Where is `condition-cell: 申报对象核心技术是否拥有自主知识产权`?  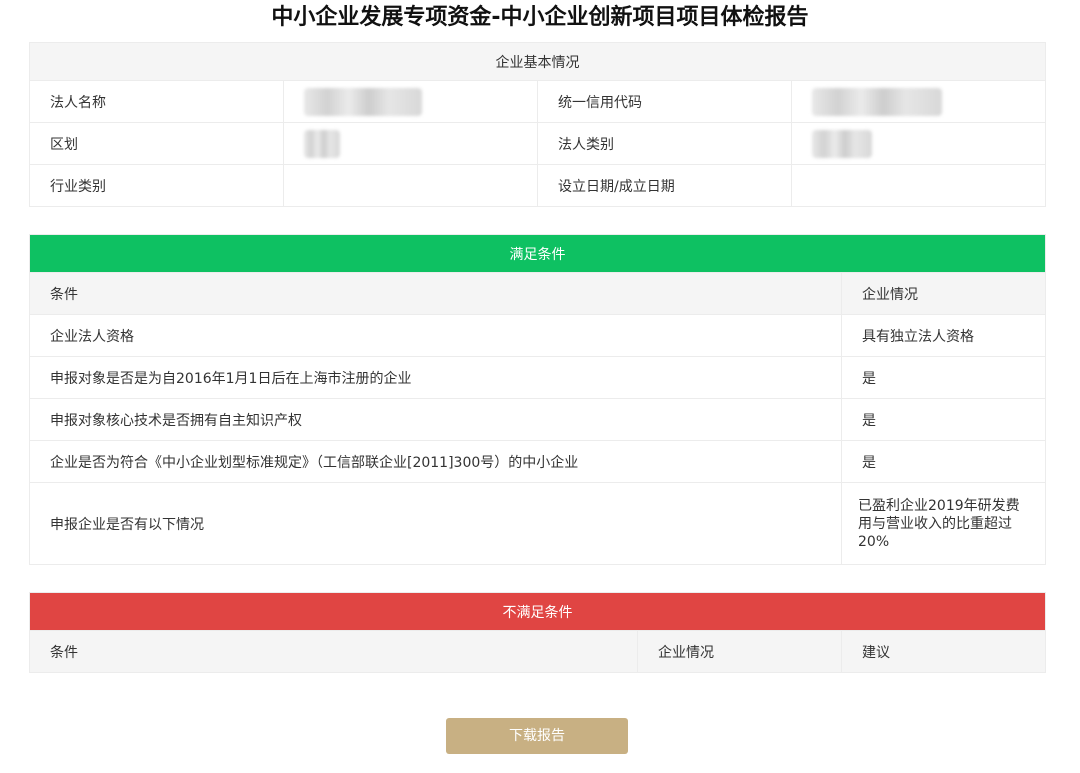
condition-cell: 申报对象核心技术是否拥有自主知识产权 is located at coordinates (435, 419).